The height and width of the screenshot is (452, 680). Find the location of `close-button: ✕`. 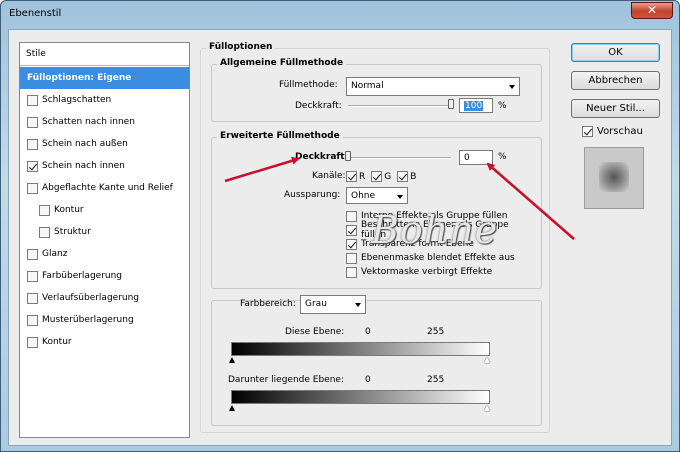

close-button: ✕ is located at coordinates (652, 10).